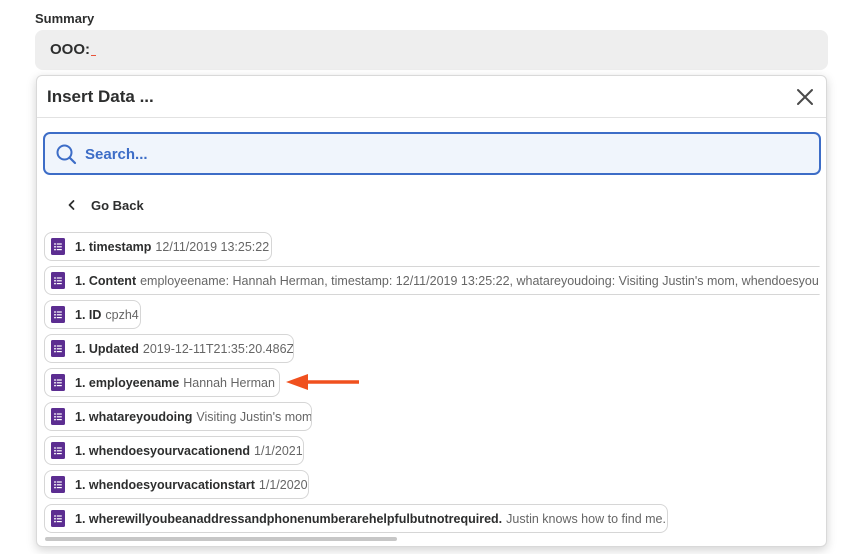 Image resolution: width=857 pixels, height=554 pixels. I want to click on list-item: 1. whatareyoudoing Visiting Justin's mom, so click(178, 416).